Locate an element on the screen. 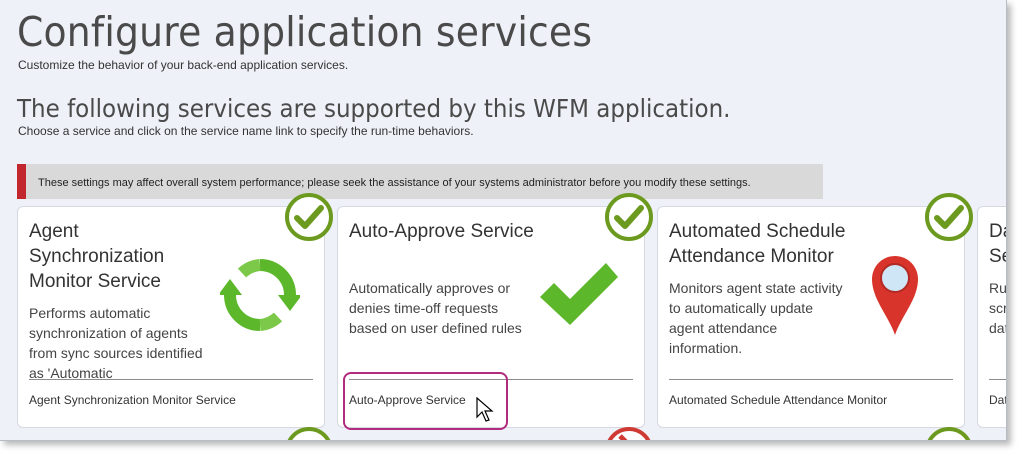  card-description: Ru scri dat is located at coordinates (998, 308).